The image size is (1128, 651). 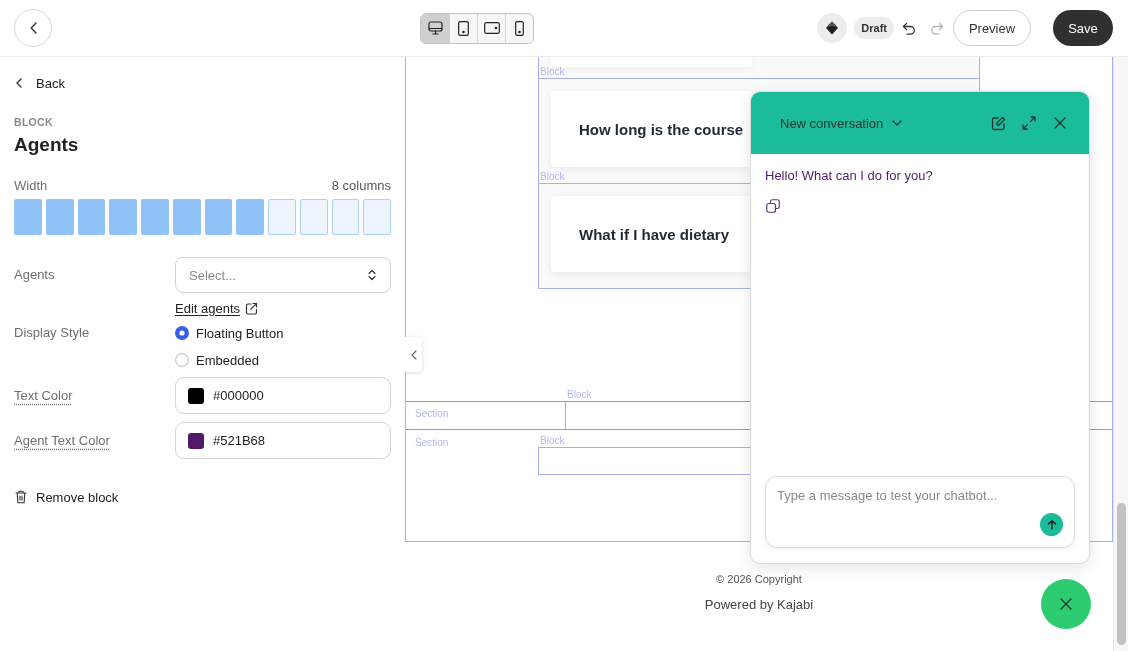 I want to click on save-button: Save, so click(x=1083, y=28).